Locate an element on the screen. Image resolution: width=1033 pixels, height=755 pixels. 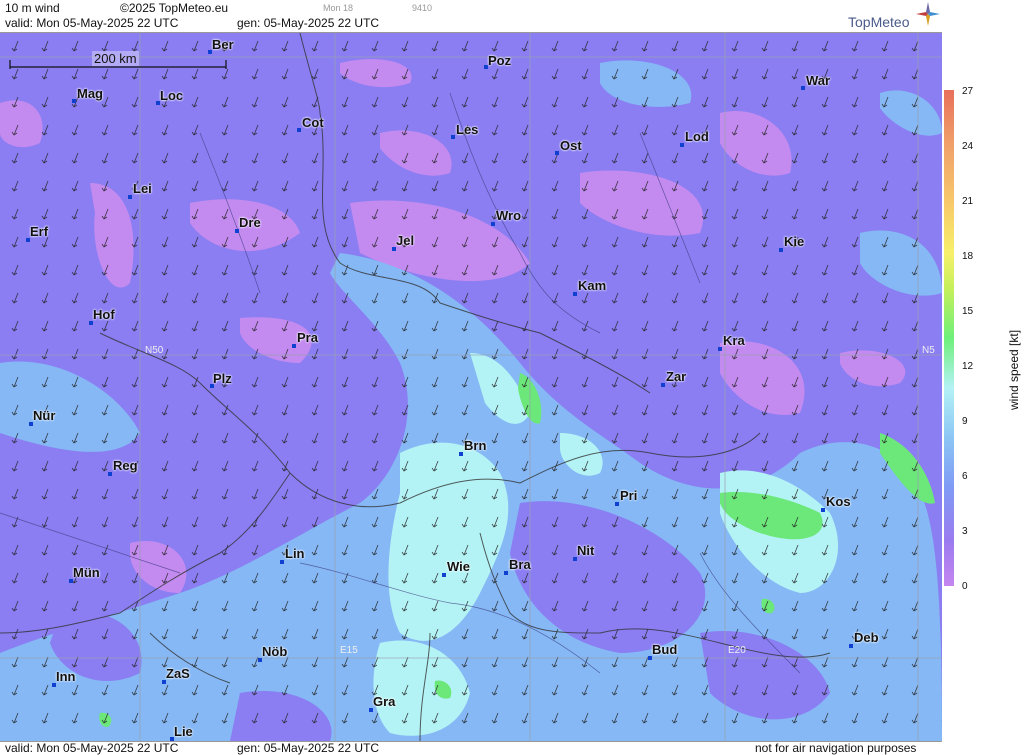
city-label: Brn is located at coordinates (475, 445).